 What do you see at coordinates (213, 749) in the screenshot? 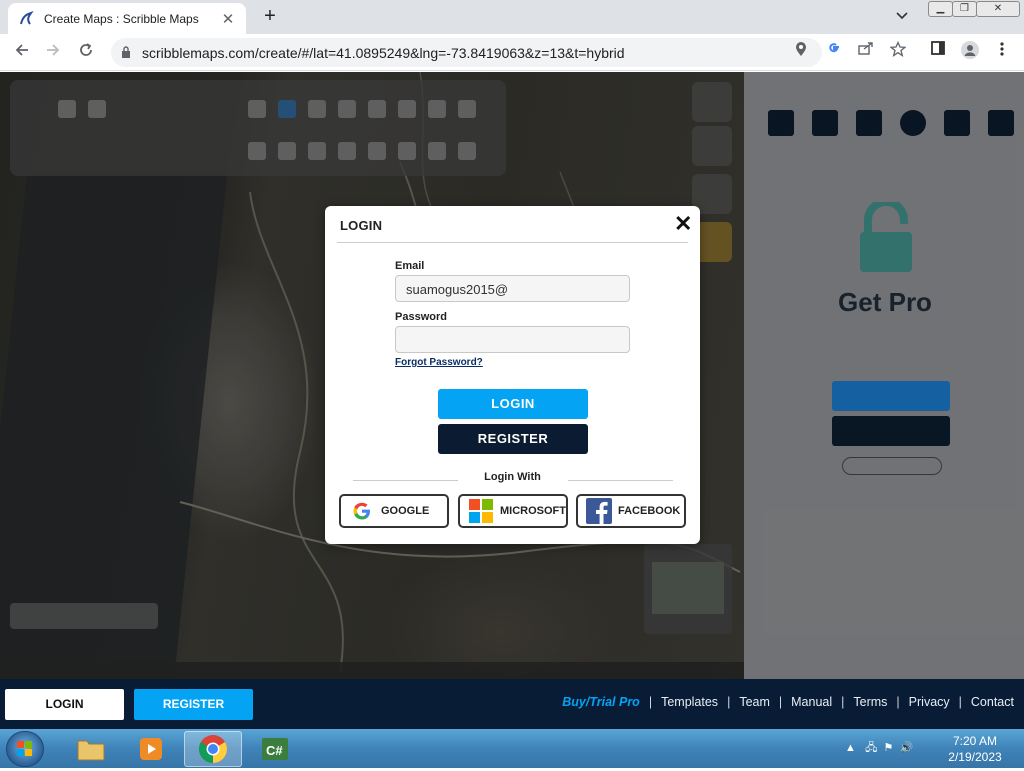
I see `chrome-icon` at bounding box center [213, 749].